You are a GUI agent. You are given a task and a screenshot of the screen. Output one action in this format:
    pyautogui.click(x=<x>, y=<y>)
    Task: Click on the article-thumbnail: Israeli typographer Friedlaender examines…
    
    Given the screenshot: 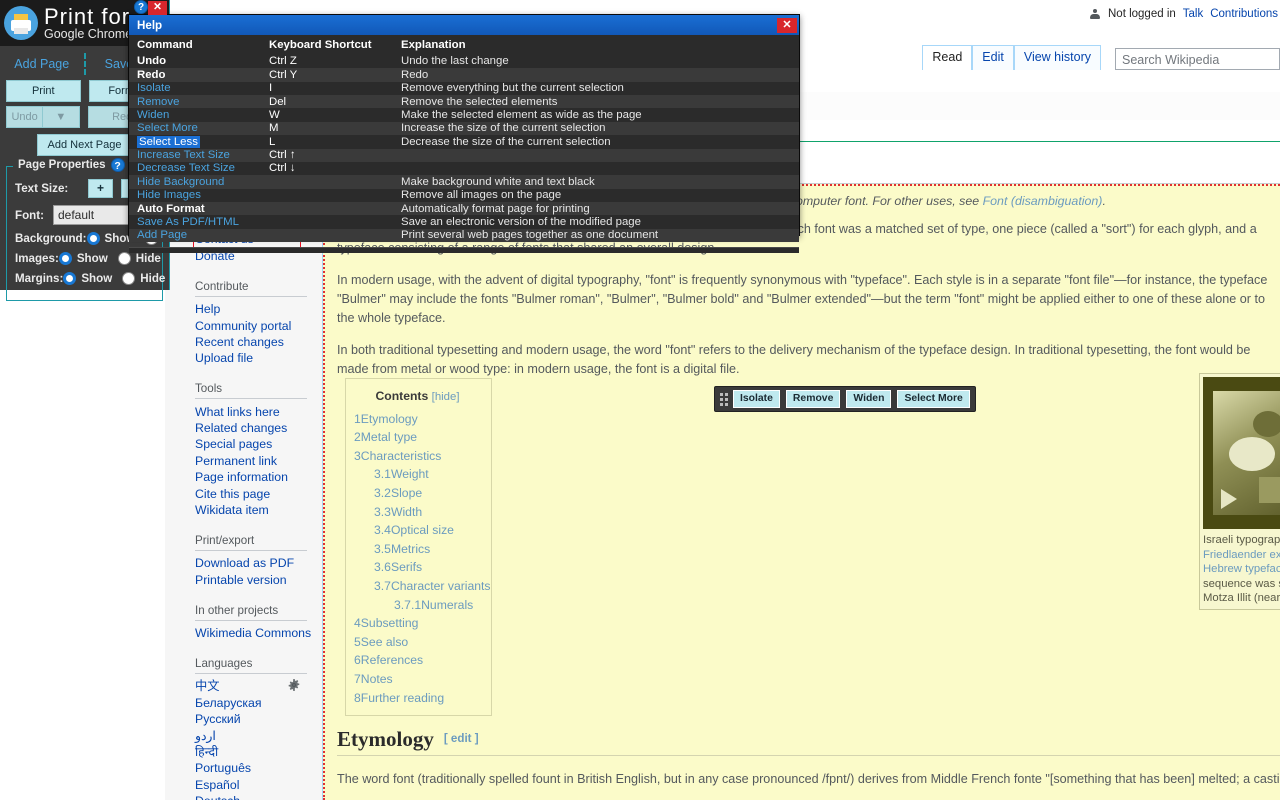 What is the action you would take?
    pyautogui.click(x=1239, y=491)
    